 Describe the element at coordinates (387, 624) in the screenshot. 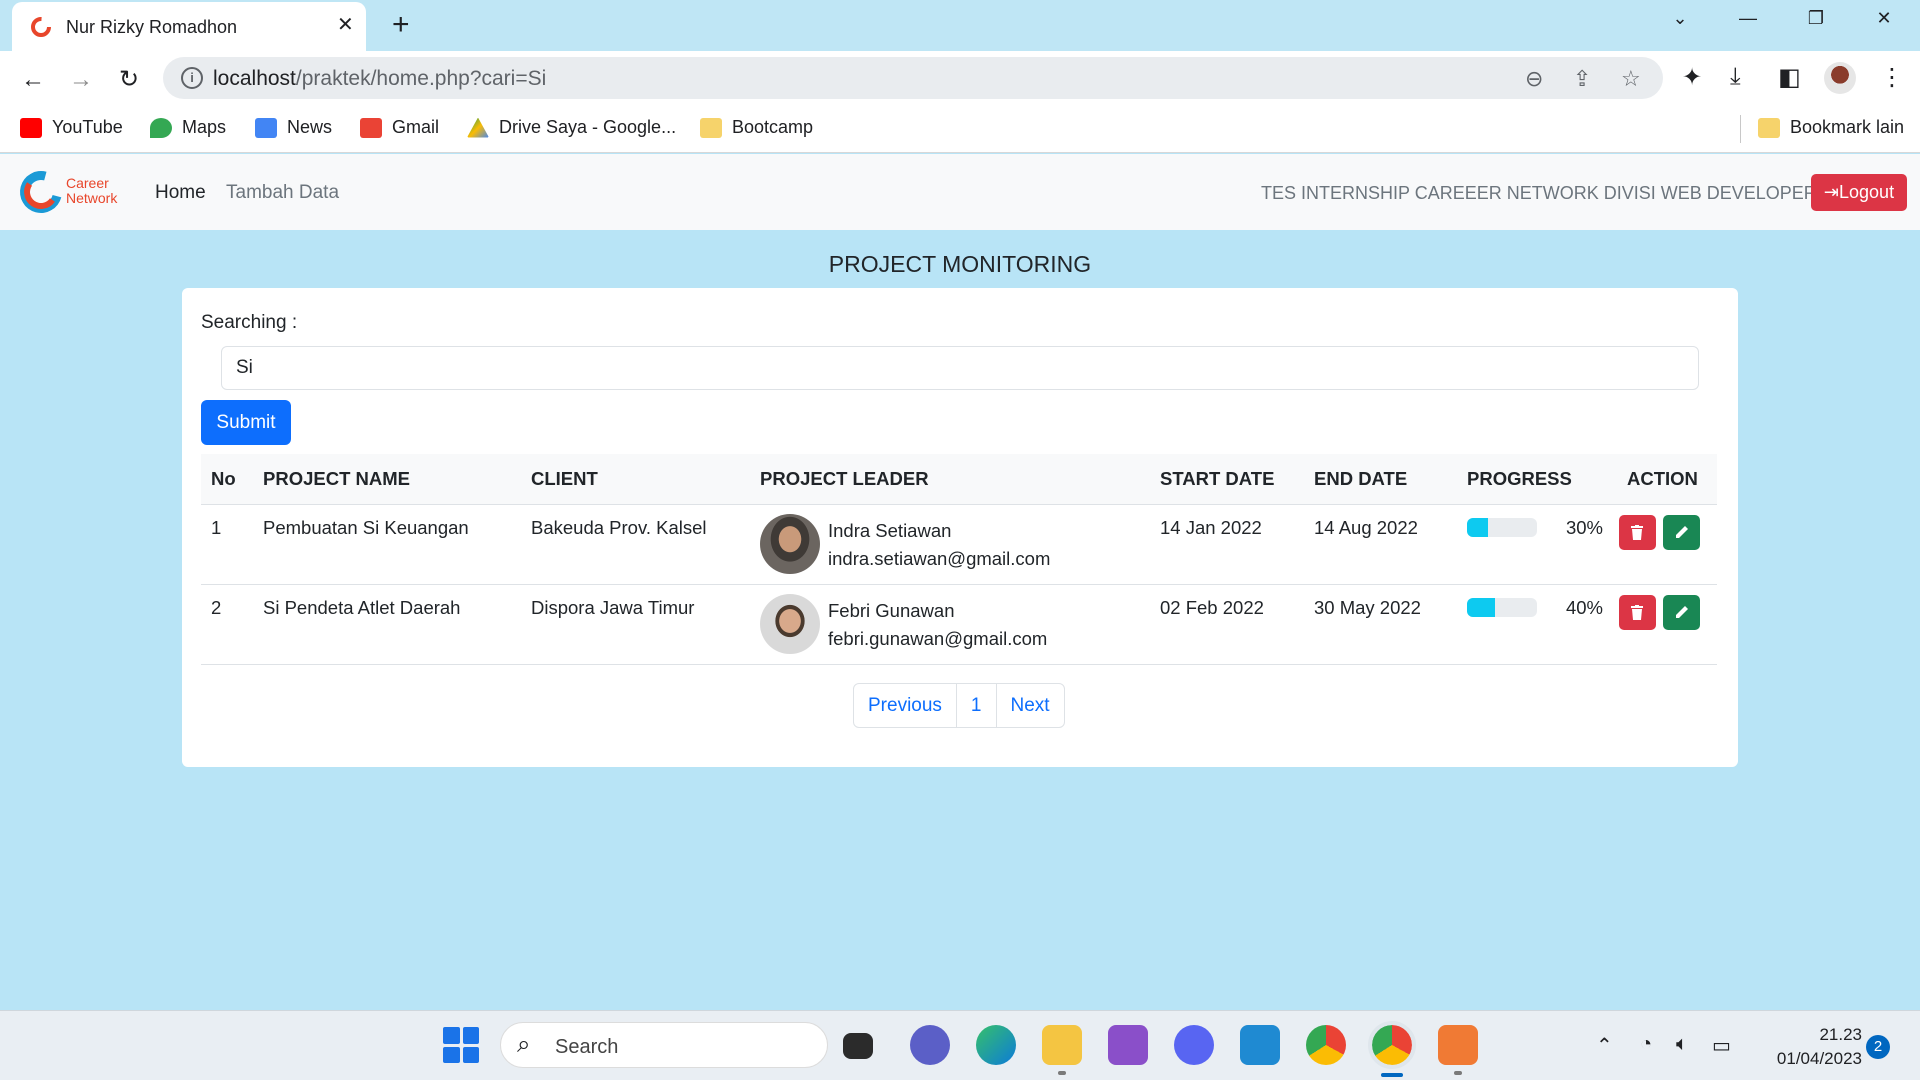

I see `cell-project-name: Si Pendeta Atlet Daerah` at that location.